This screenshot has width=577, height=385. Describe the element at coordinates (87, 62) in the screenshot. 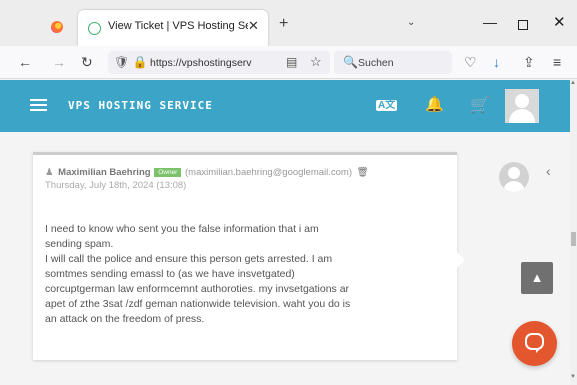

I see `reload-button: ↻` at that location.